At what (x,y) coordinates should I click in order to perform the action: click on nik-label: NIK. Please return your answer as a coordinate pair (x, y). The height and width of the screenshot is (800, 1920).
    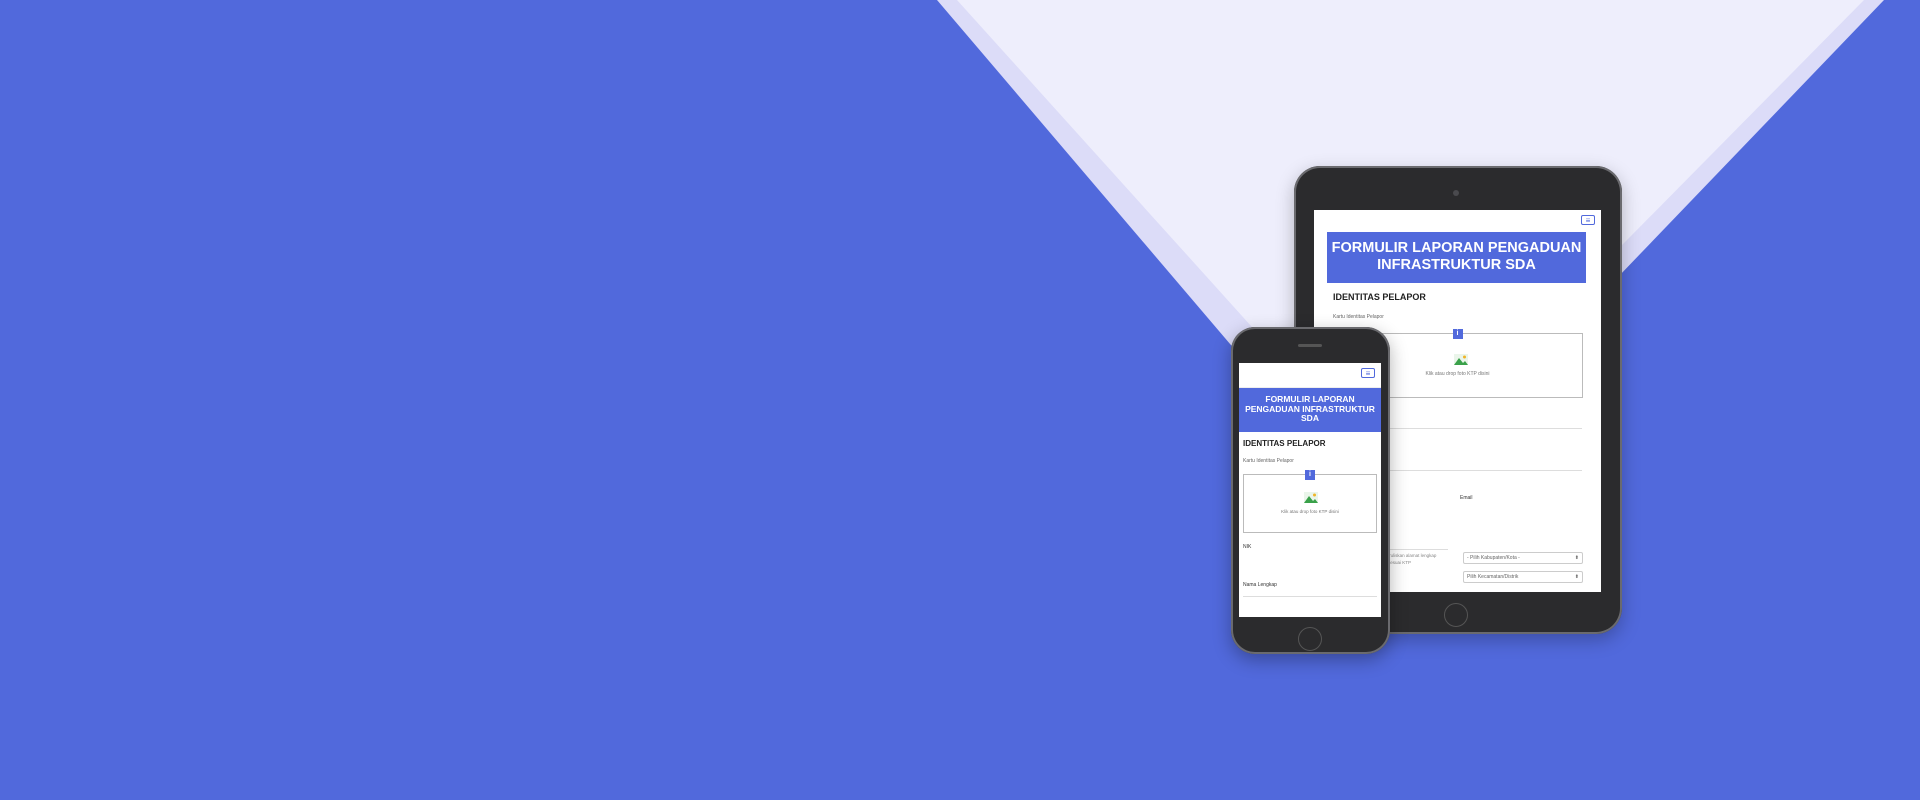
    Looking at the image, I should click on (1247, 547).